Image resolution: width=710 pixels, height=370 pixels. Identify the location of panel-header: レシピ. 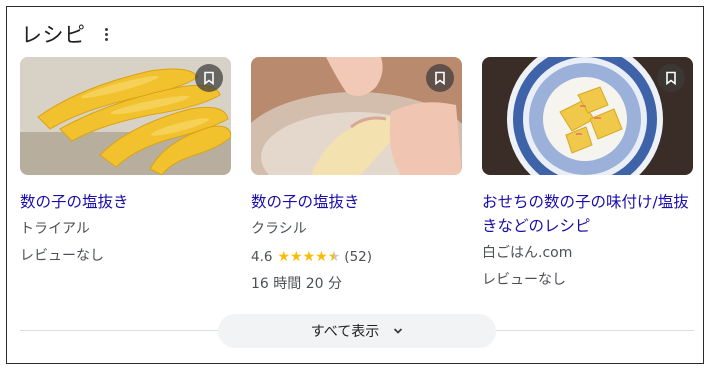
(67, 34).